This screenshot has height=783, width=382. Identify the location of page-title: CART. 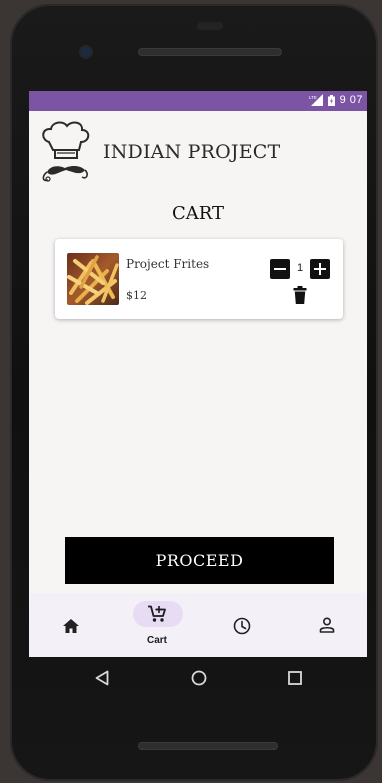
(197, 213).